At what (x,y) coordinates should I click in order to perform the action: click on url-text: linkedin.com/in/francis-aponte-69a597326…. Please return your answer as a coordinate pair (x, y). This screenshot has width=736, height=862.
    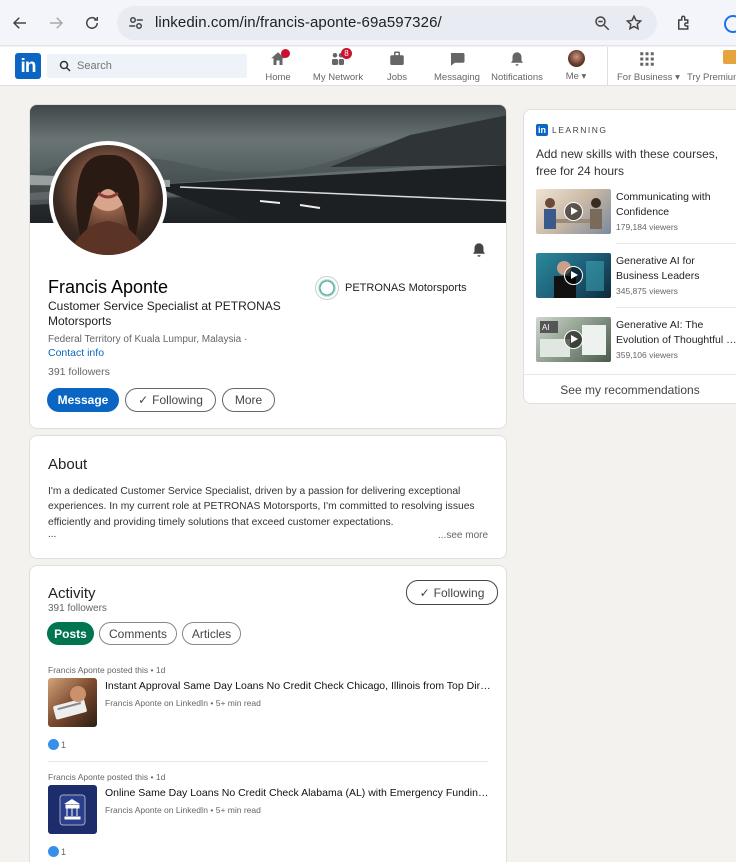
    Looking at the image, I should click on (298, 22).